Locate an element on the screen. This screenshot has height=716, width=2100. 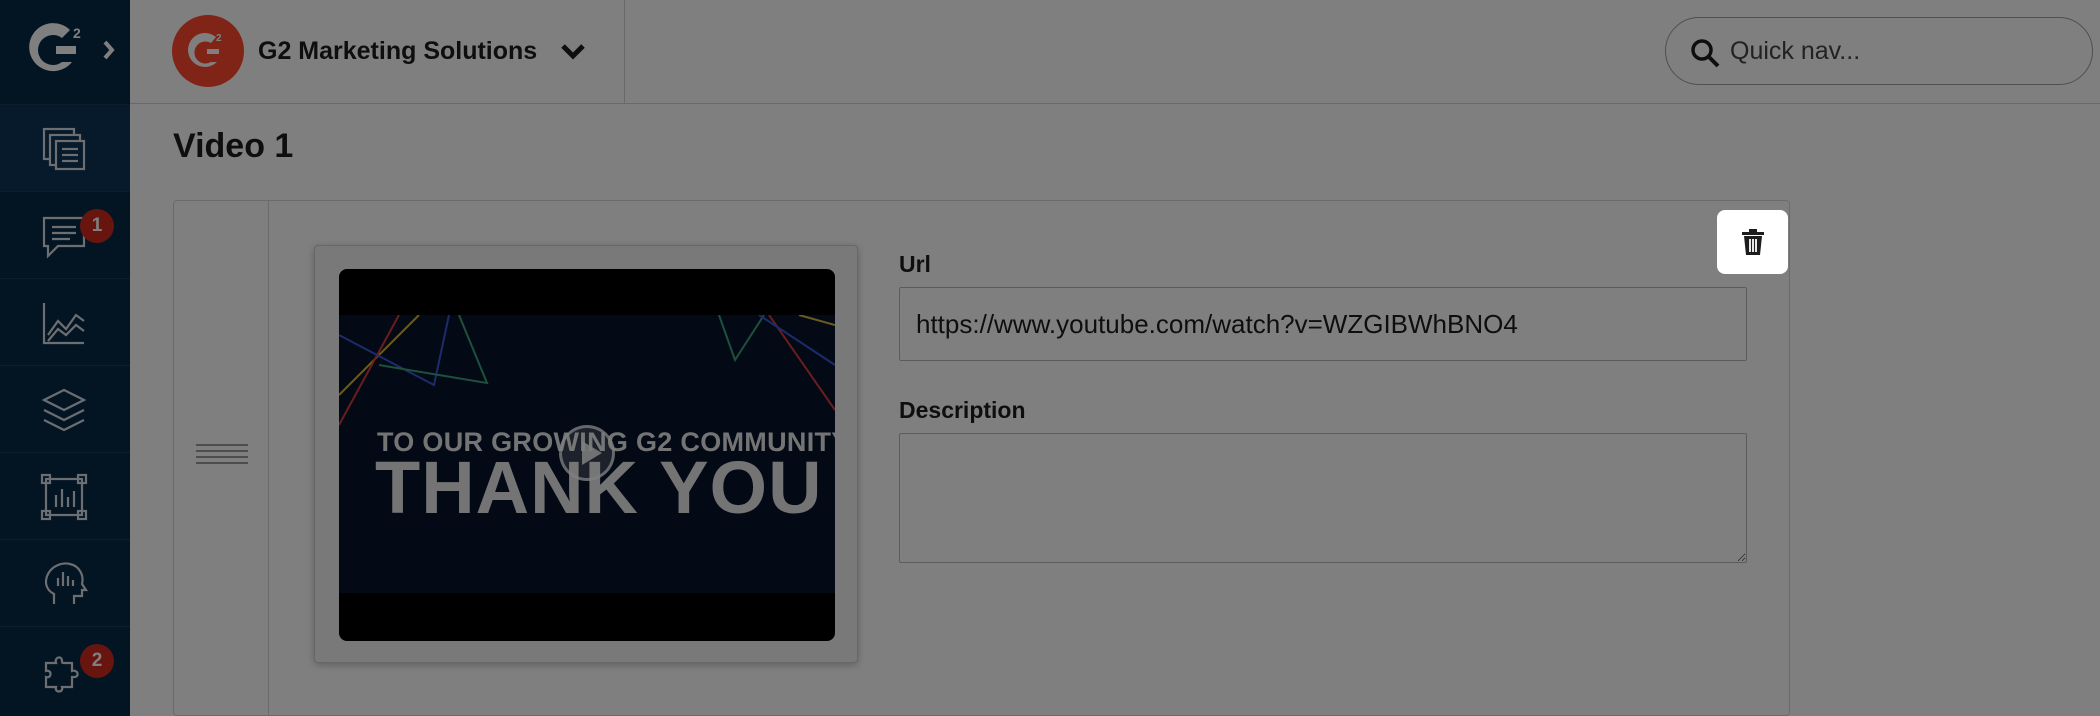
g2-logo-toggle: 2 is located at coordinates (65, 52).